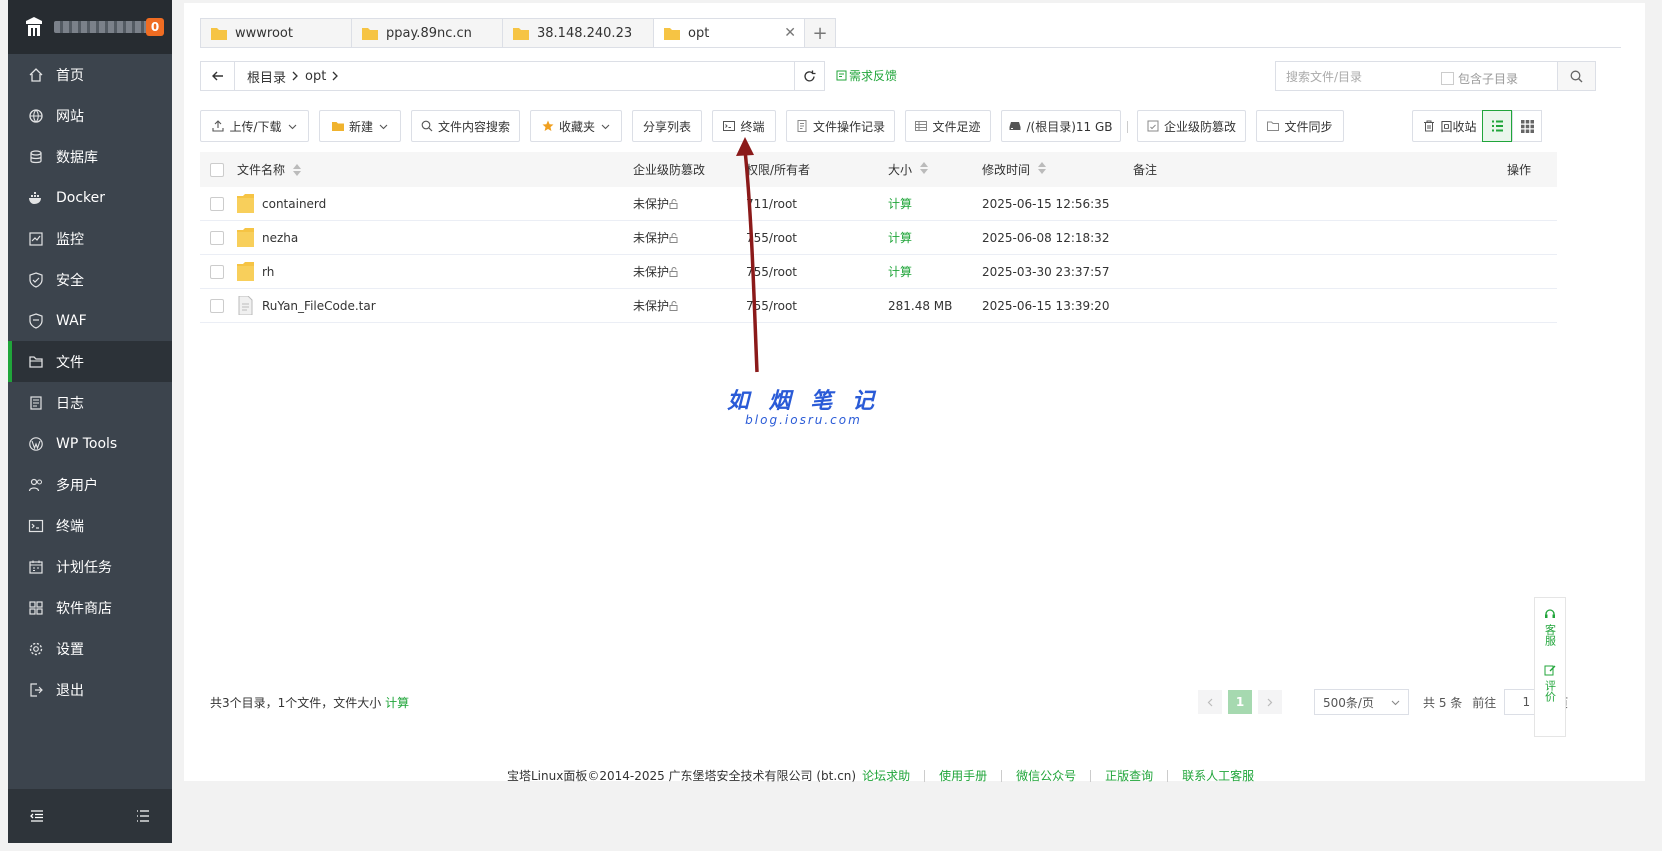 The image size is (1662, 851). Describe the element at coordinates (1046, 775) in the screenshot. I see `wechat-link: 微信公众号` at that location.